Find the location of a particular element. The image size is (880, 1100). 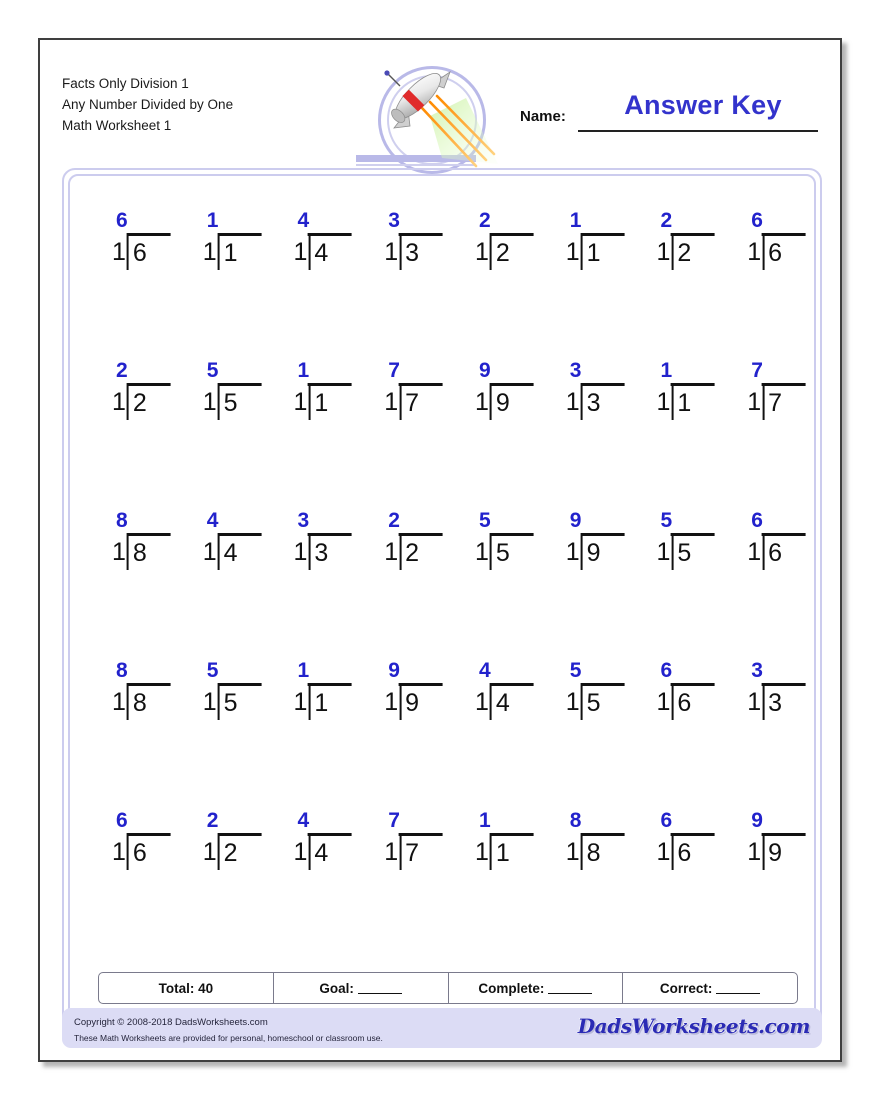

division-bracket: 1 is located at coordinates (692, 401).